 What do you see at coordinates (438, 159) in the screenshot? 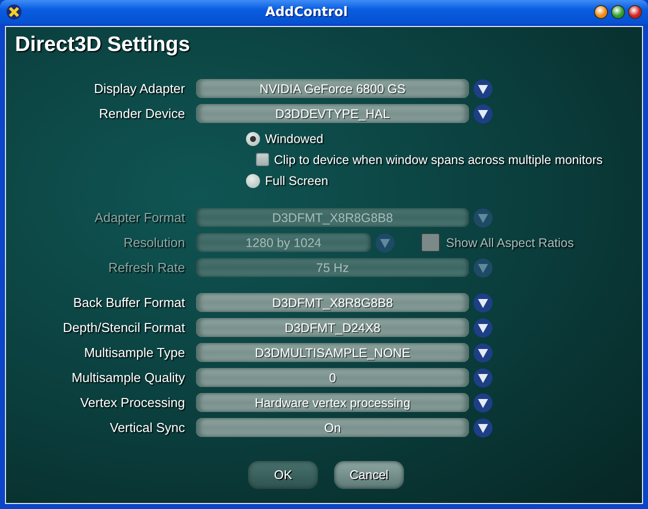
I see `checkbox-label: Clip to device when window spans across multiple monitors` at bounding box center [438, 159].